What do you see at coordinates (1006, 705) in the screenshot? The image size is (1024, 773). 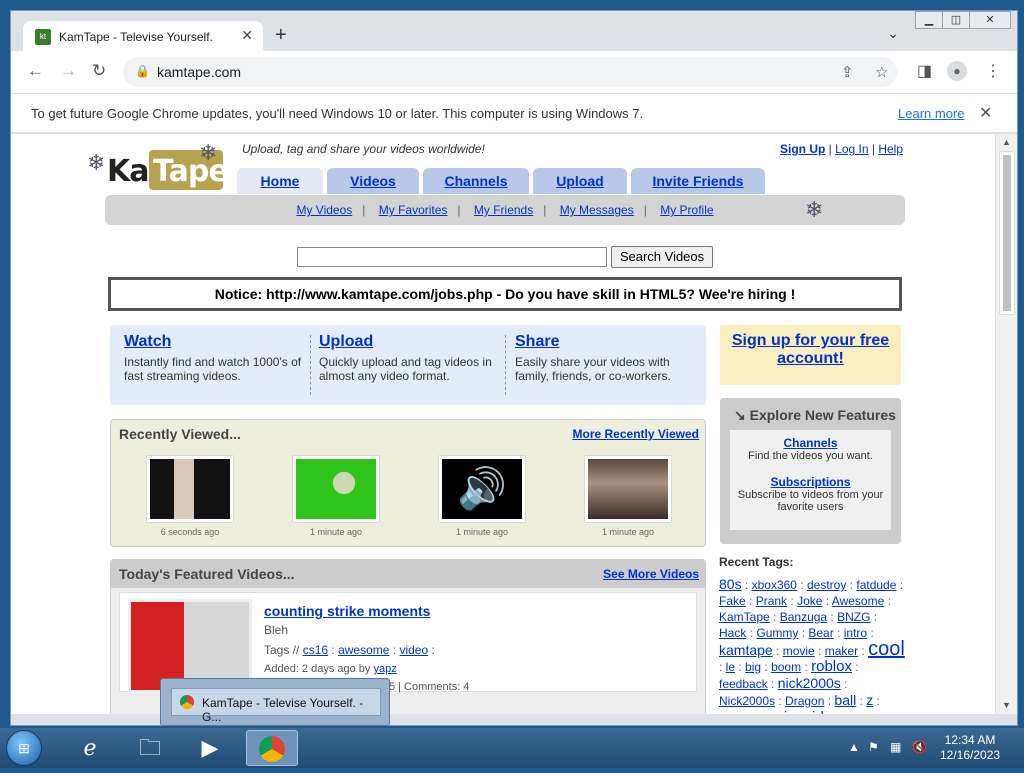 I see `scroll-down-icon: ▼` at bounding box center [1006, 705].